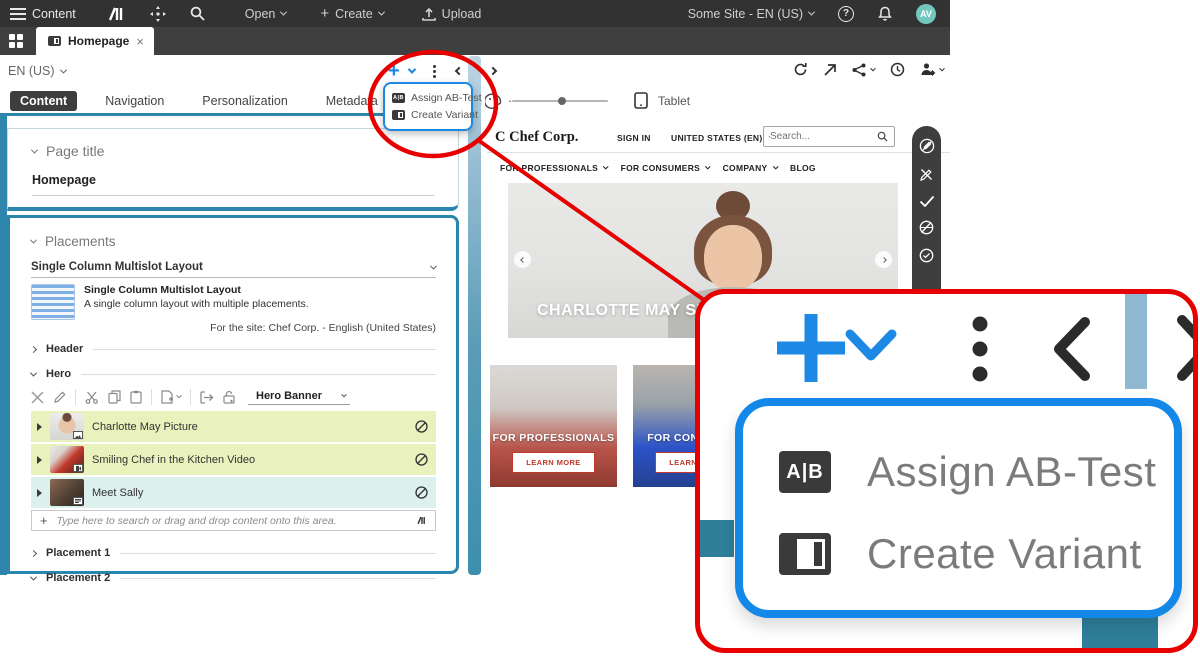 The width and height of the screenshot is (1200, 656). What do you see at coordinates (717, 138) in the screenshot?
I see `region-label: UNITED STATES (EN)` at bounding box center [717, 138].